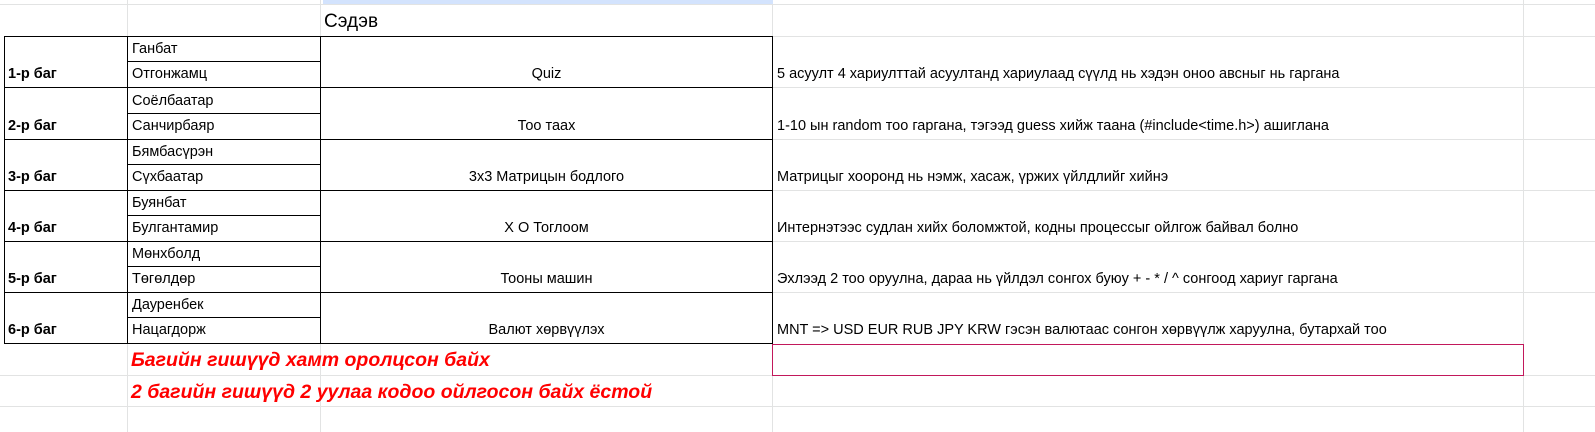  What do you see at coordinates (175, 228) in the screenshot?
I see `member-cell: Булгантамир` at bounding box center [175, 228].